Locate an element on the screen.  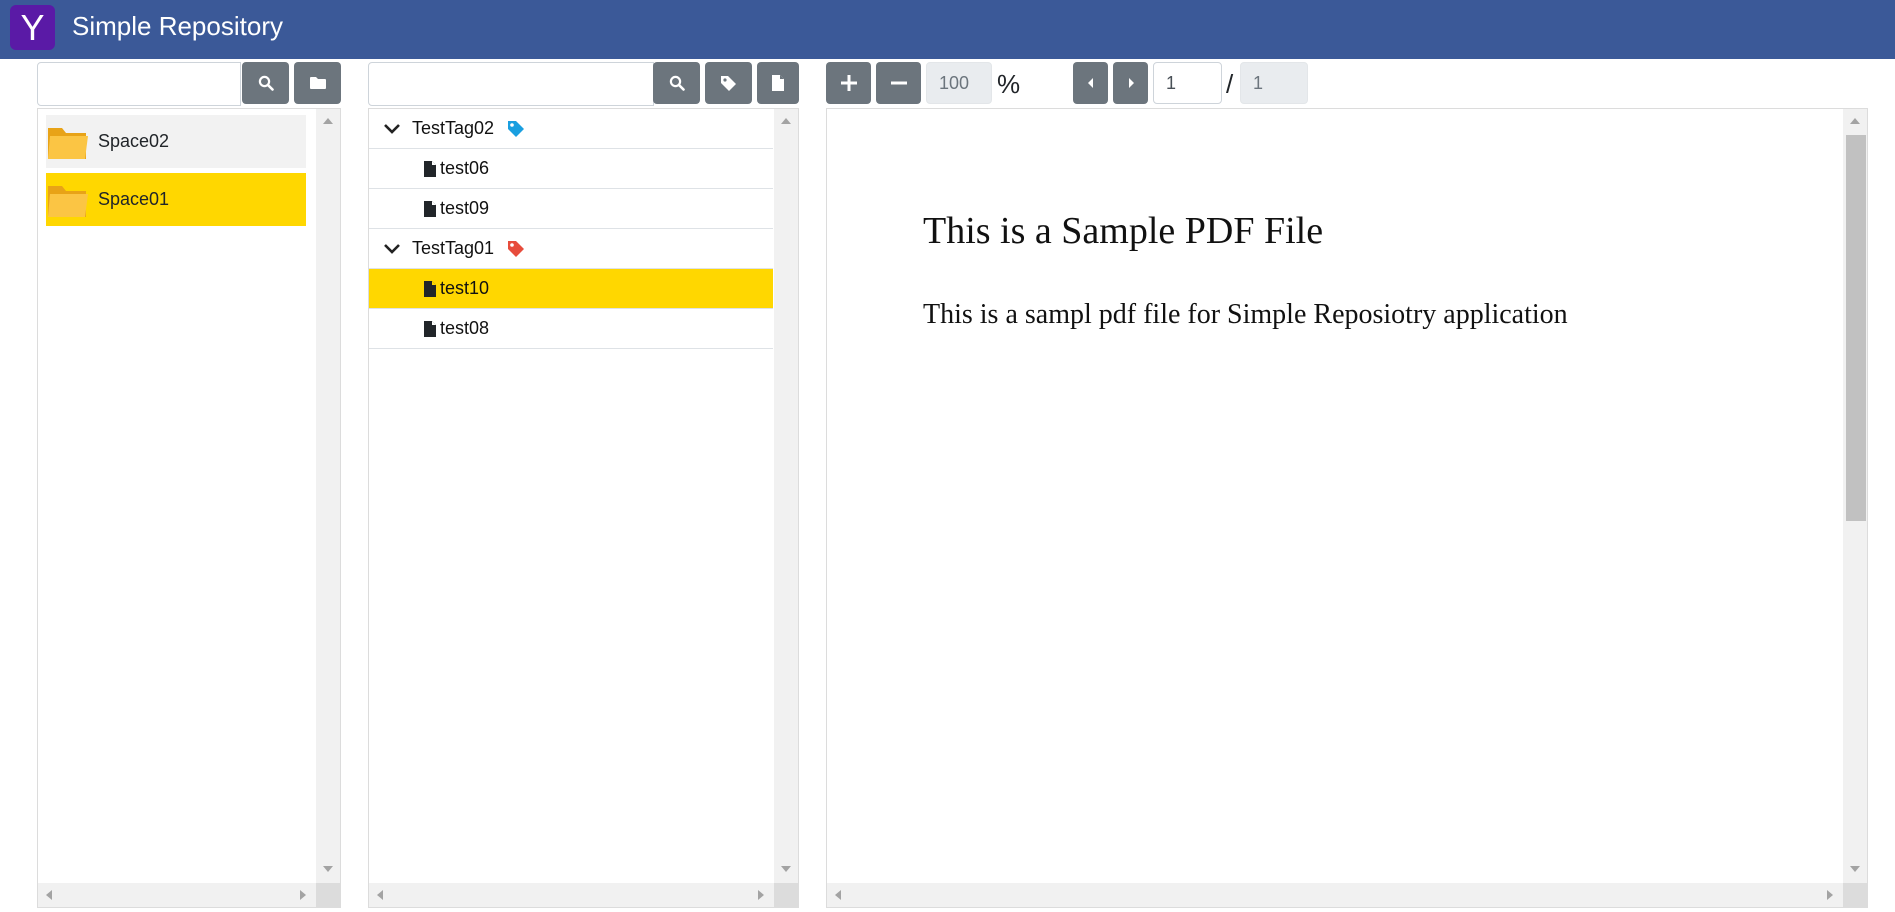
app-header: Y Simple Repository is located at coordinates (947, 29).